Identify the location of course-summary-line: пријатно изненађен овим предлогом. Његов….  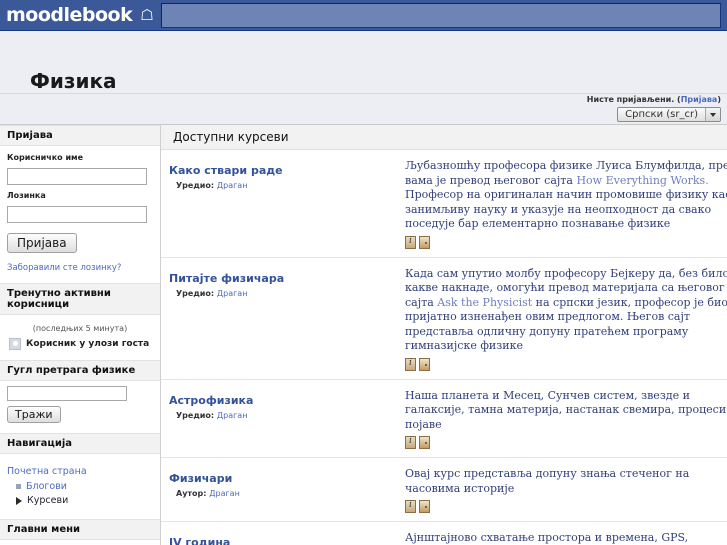
(566, 317).